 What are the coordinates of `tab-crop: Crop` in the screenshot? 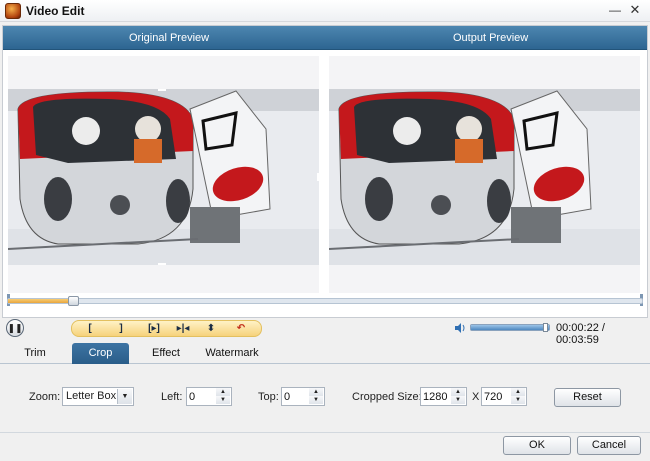 It's located at (100, 353).